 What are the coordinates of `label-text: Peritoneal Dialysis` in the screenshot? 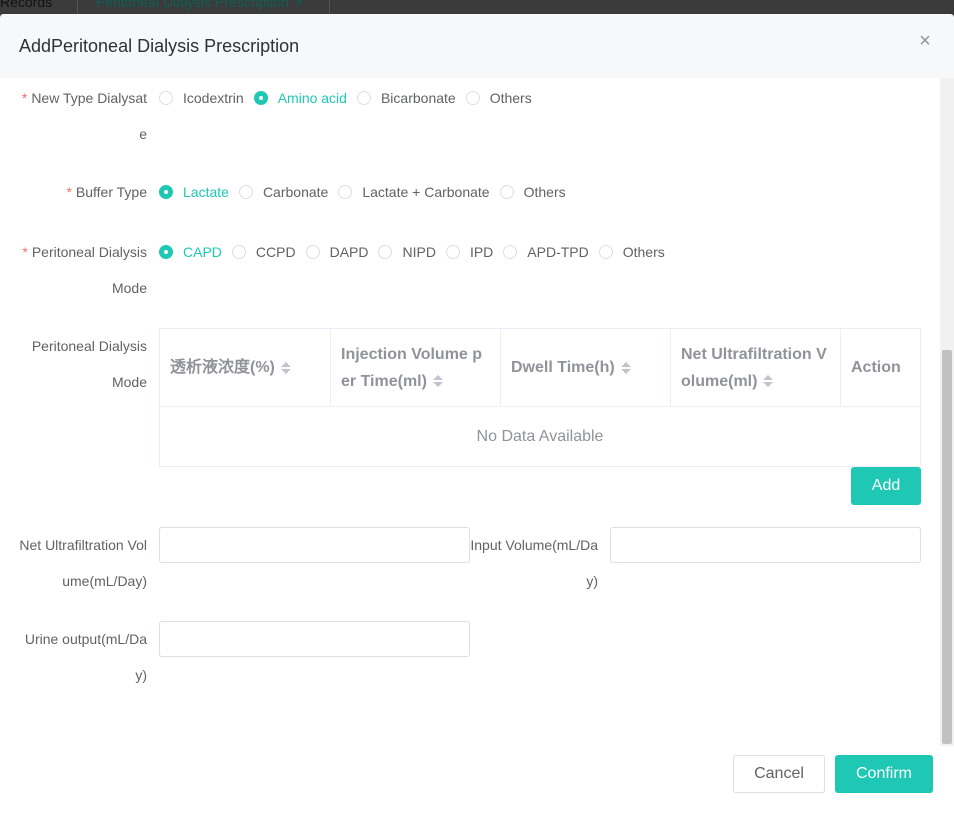 It's located at (89, 252).